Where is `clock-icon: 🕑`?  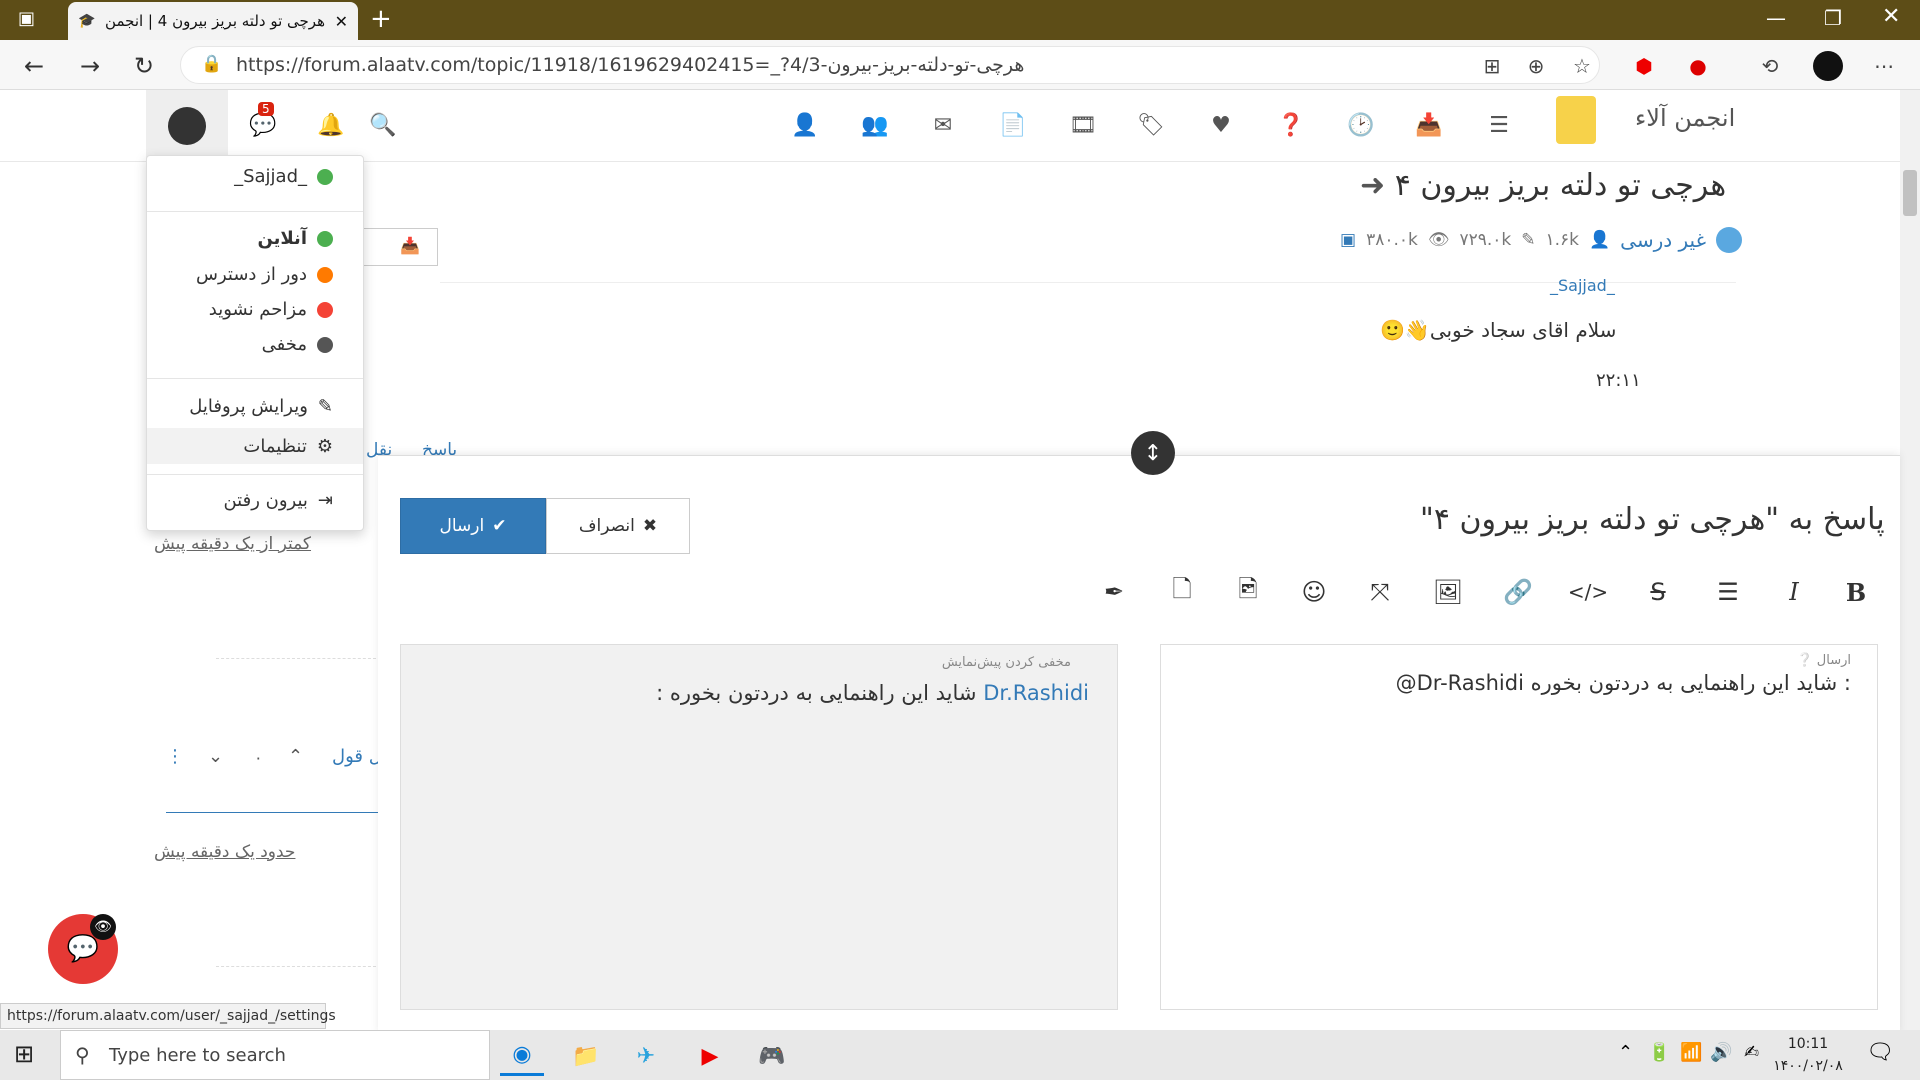 clock-icon: 🕑 is located at coordinates (1361, 125).